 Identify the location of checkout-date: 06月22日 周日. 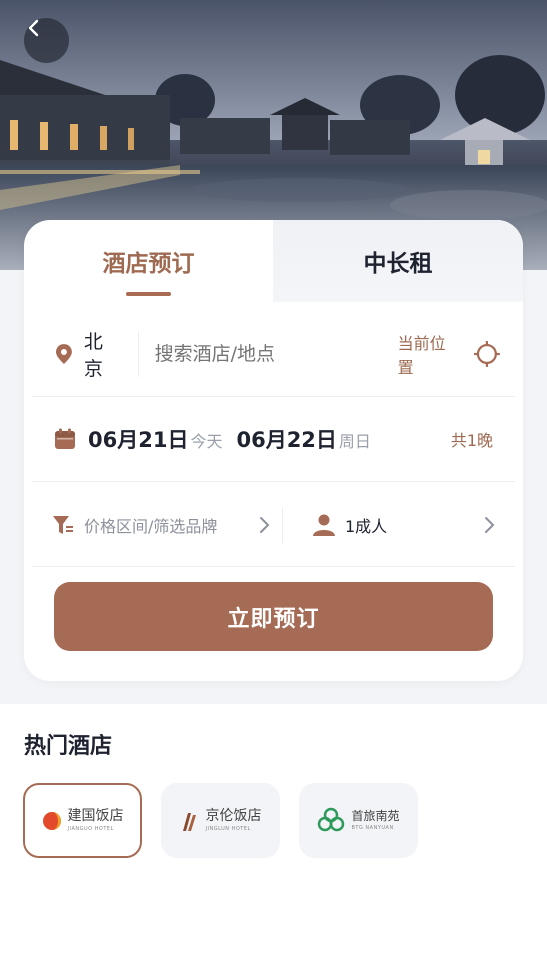
(303, 439).